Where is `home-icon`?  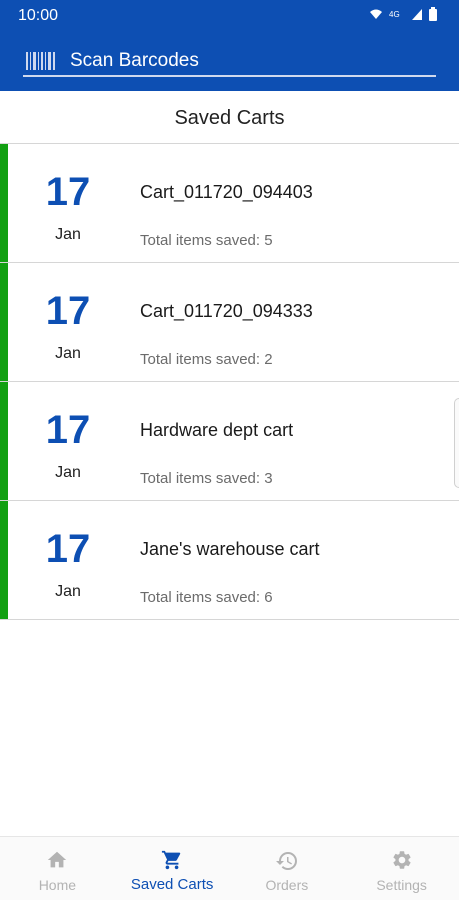 home-icon is located at coordinates (57, 859).